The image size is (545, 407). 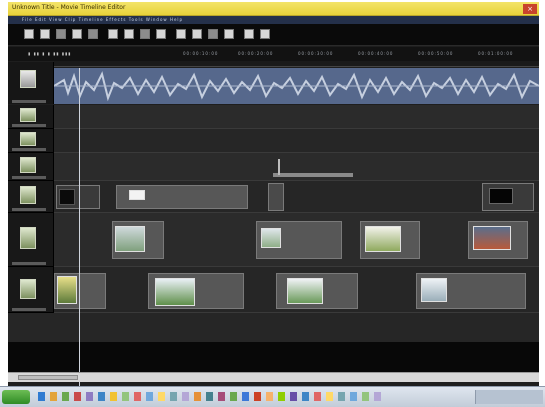 What do you see at coordinates (273, 9) in the screenshot?
I see `title-bar: Unknown Title - Movie Timeline Editor ×` at bounding box center [273, 9].